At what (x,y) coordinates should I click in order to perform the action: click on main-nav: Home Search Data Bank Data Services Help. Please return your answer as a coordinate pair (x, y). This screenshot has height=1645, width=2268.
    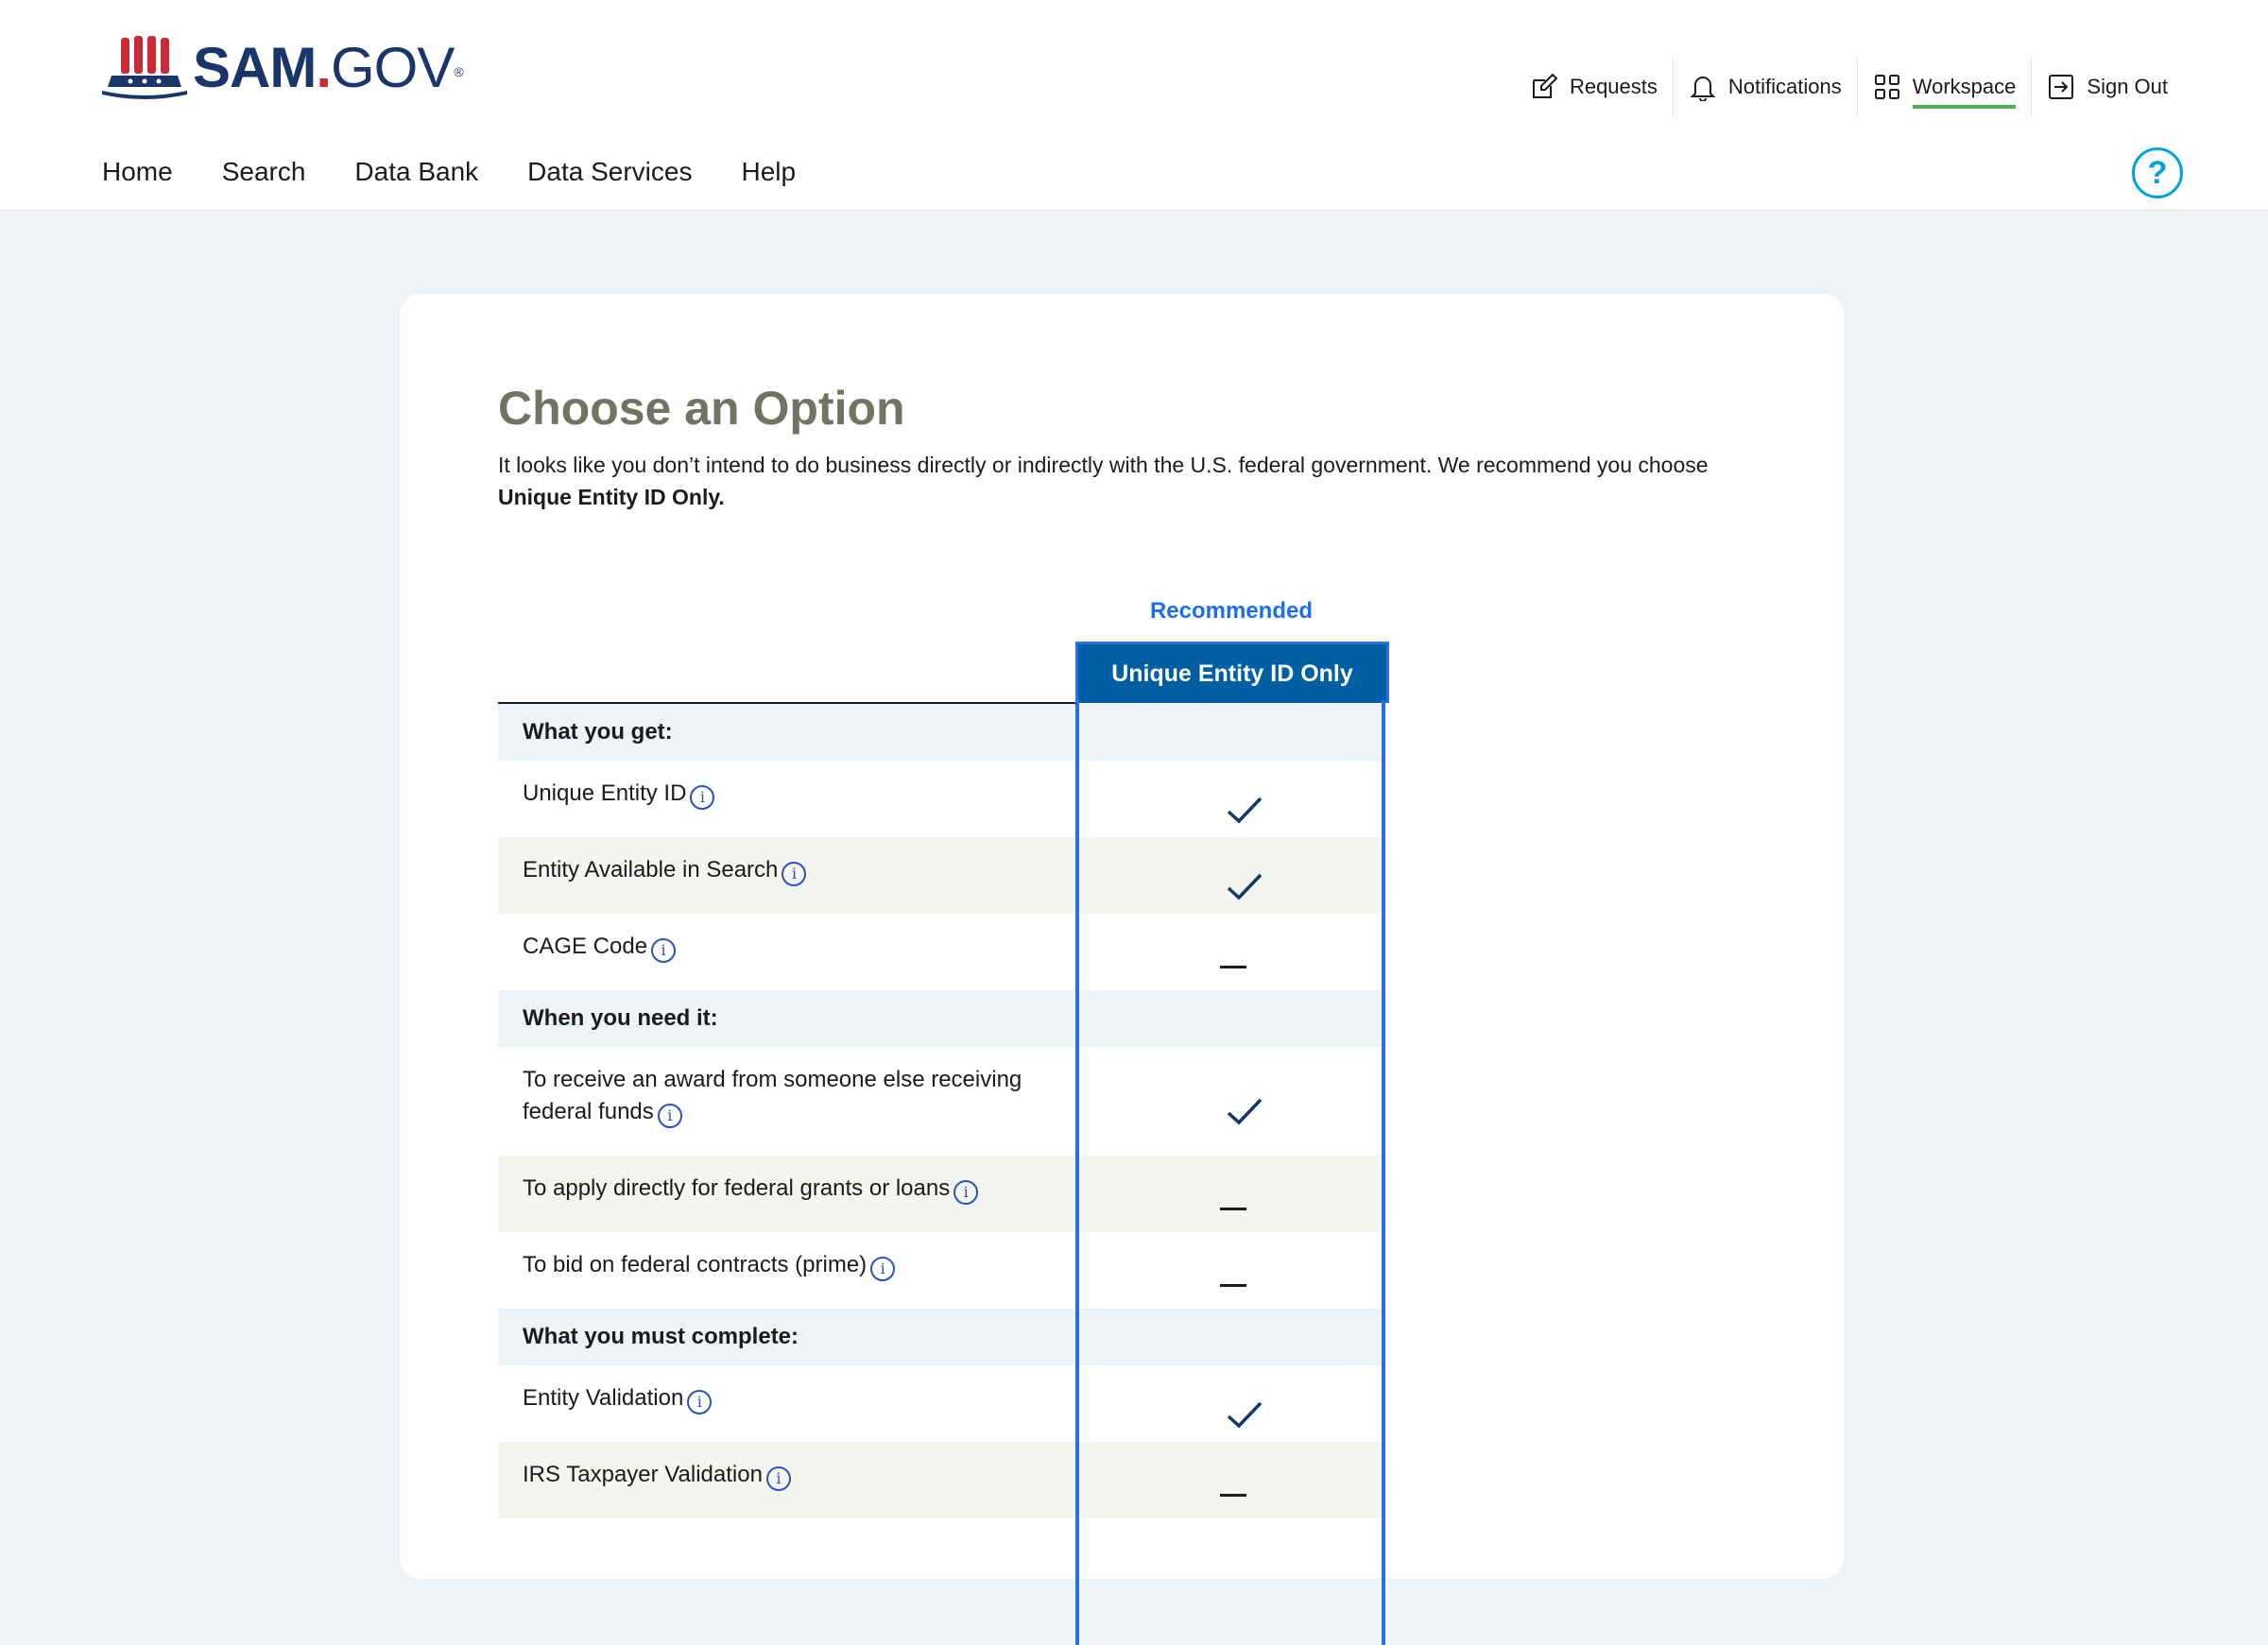
    Looking at the image, I should click on (449, 172).